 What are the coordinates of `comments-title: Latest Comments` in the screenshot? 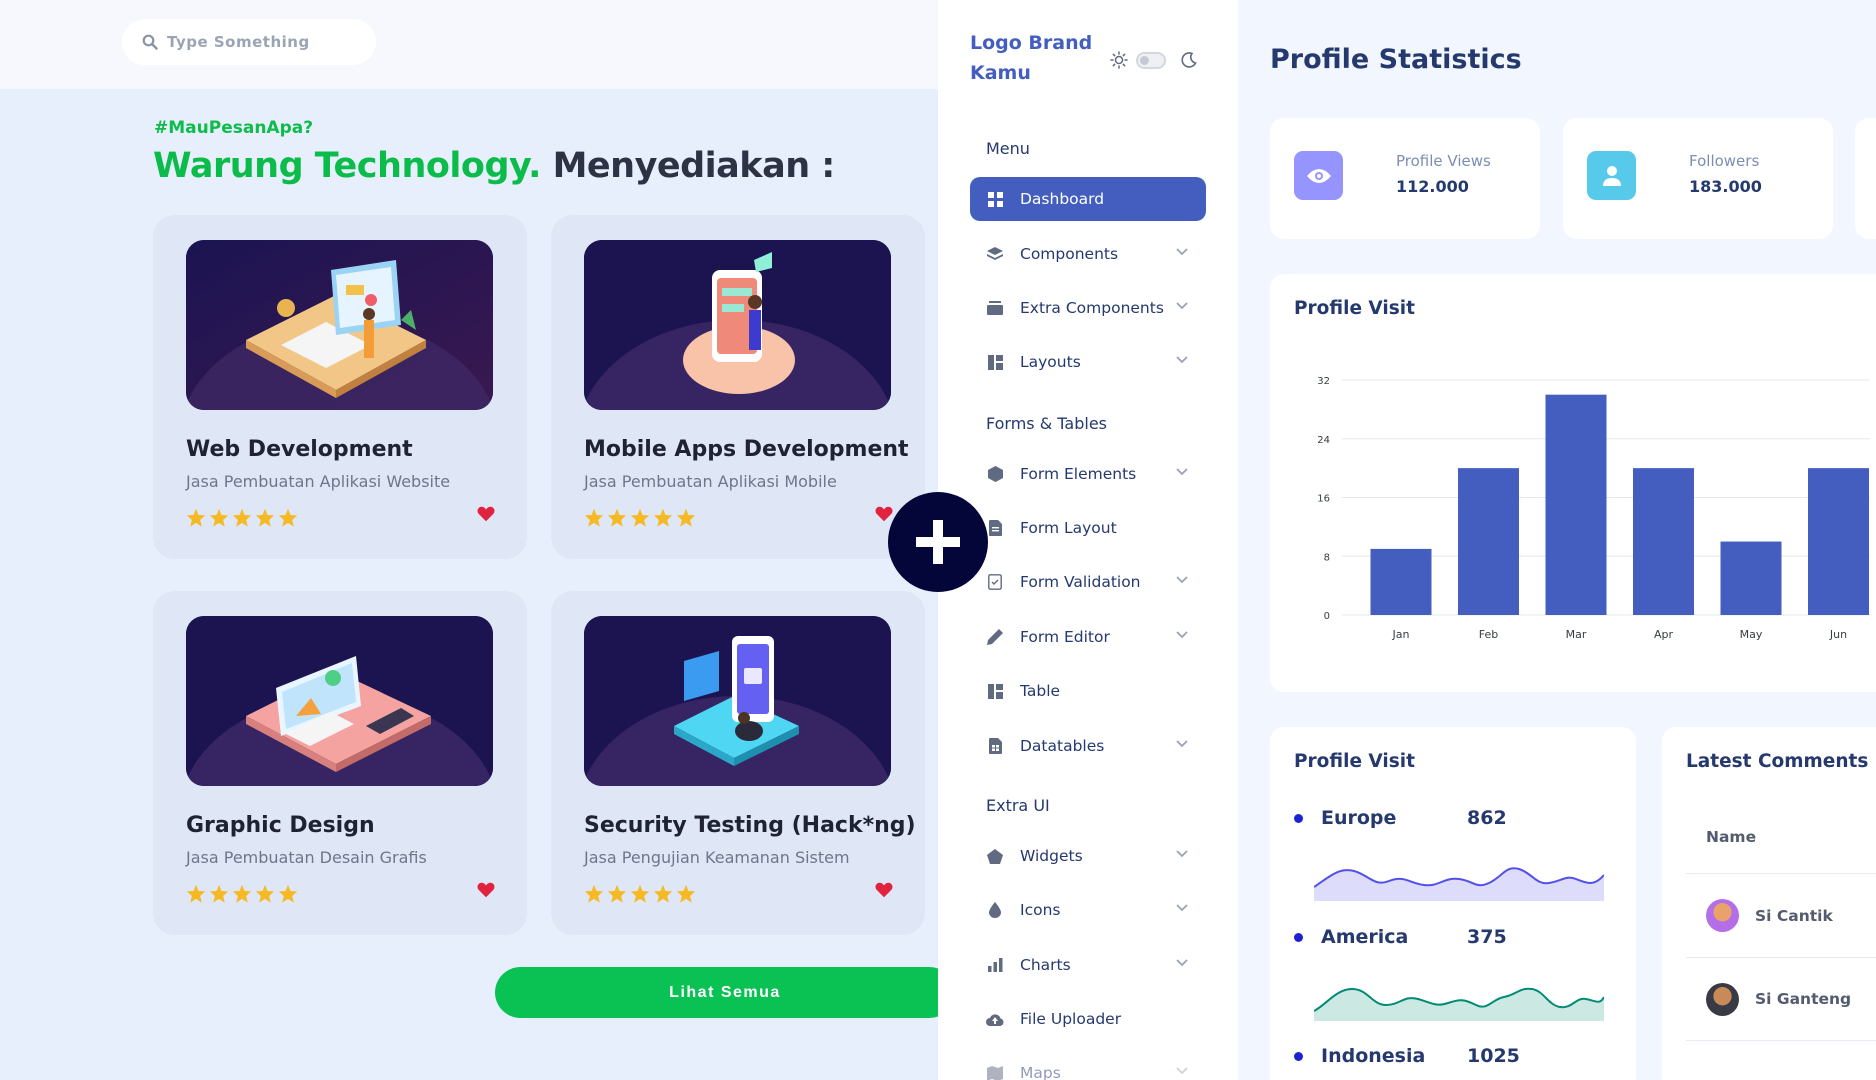 It's located at (1777, 761).